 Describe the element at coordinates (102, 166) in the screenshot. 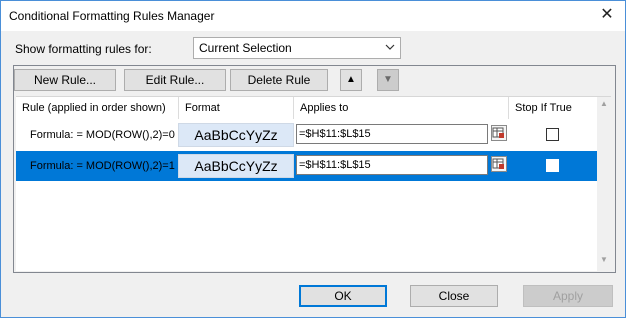

I see `rule-description: Formula: = MOD(ROW(),2)=1` at that location.